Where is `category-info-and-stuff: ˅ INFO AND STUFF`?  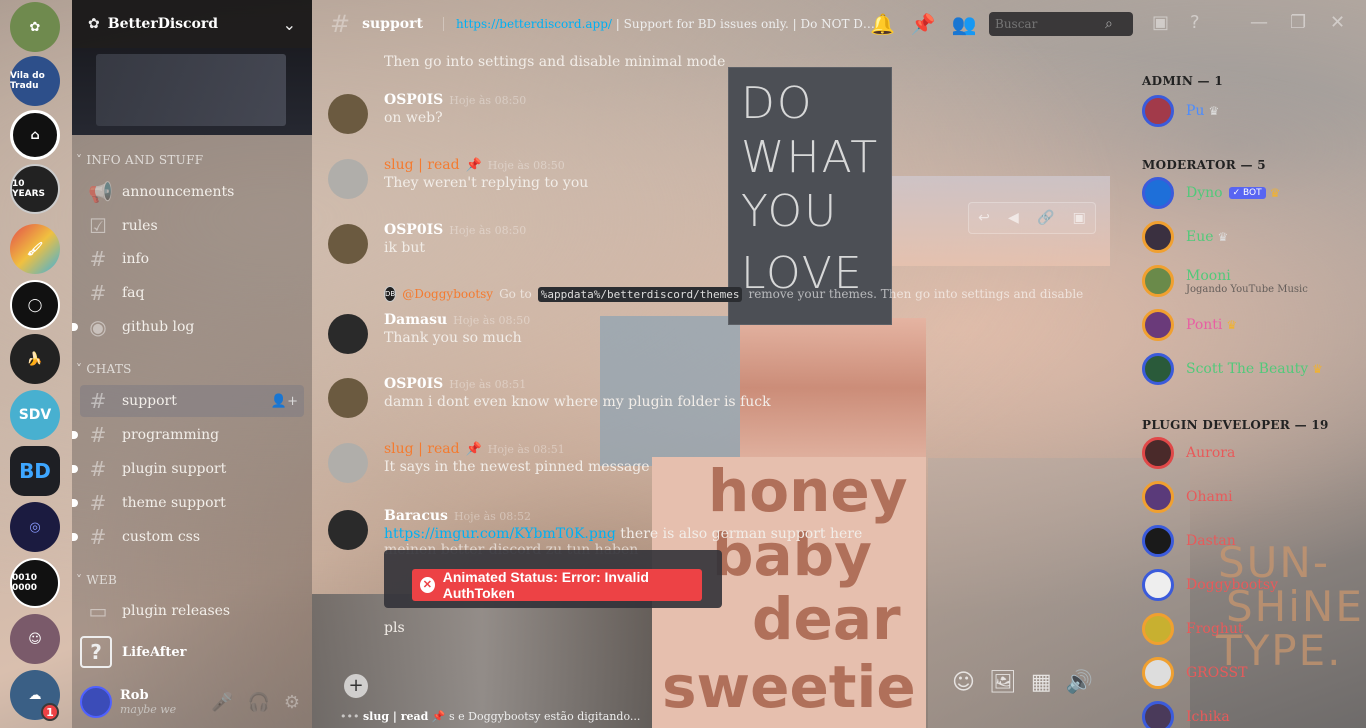 category-info-and-stuff: ˅ INFO AND STUFF is located at coordinates (139, 160).